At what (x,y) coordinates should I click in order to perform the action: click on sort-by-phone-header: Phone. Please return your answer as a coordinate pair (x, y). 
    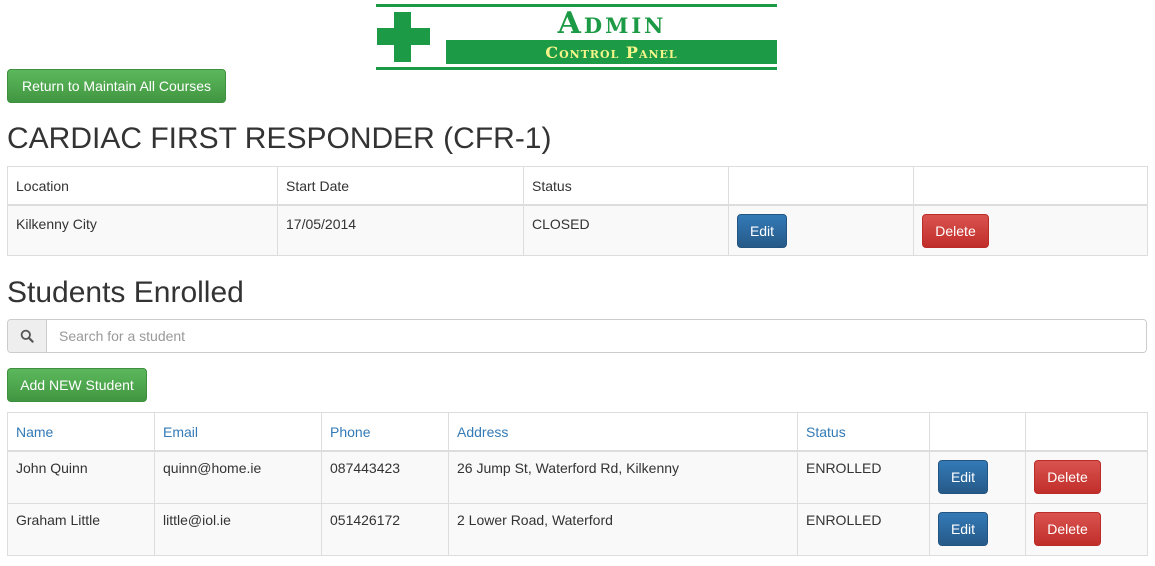
    Looking at the image, I should click on (385, 432).